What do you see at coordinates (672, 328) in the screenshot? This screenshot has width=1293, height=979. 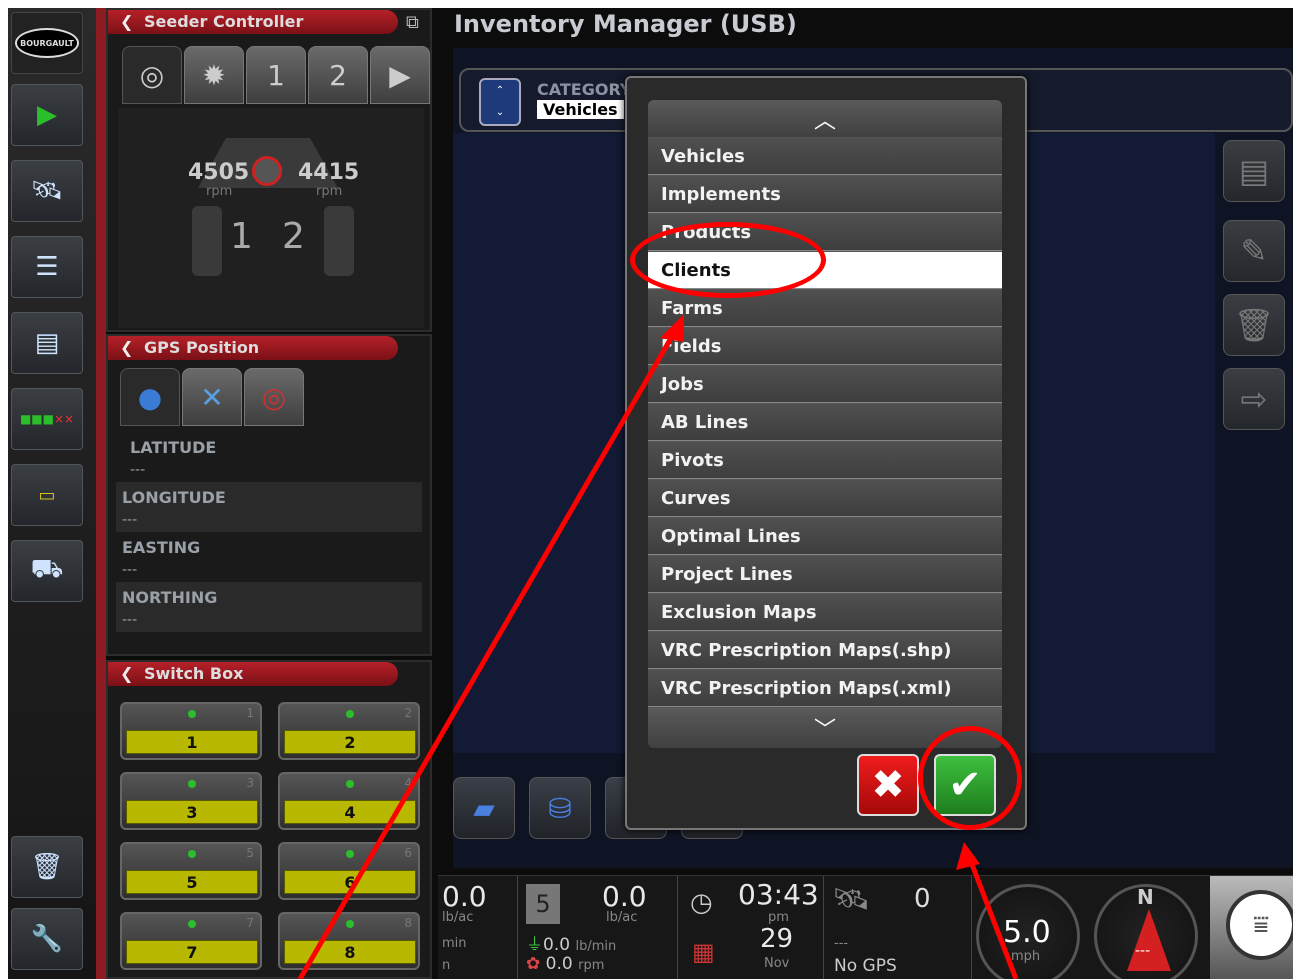 I see `annotation-arrowhead-clients` at bounding box center [672, 328].